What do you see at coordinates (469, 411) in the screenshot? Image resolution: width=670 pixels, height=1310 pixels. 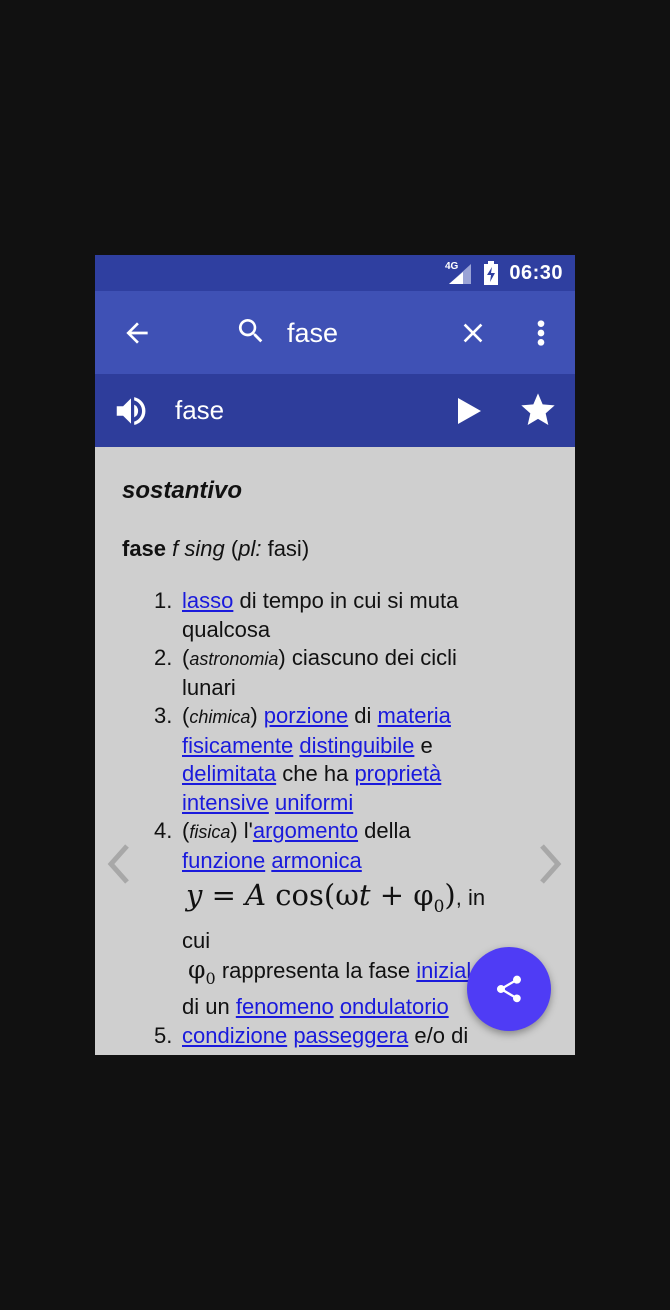 I see `play-icon` at bounding box center [469, 411].